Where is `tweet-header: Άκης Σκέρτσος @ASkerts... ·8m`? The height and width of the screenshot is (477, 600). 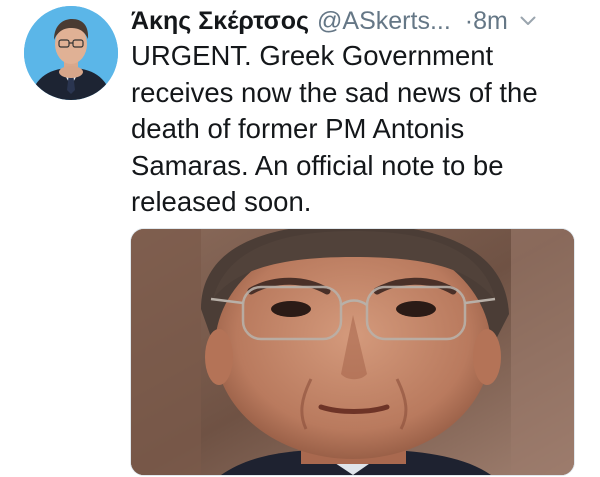 tweet-header: Άκης Σκέρτσος @ASkerts... ·8m is located at coordinates (333, 21).